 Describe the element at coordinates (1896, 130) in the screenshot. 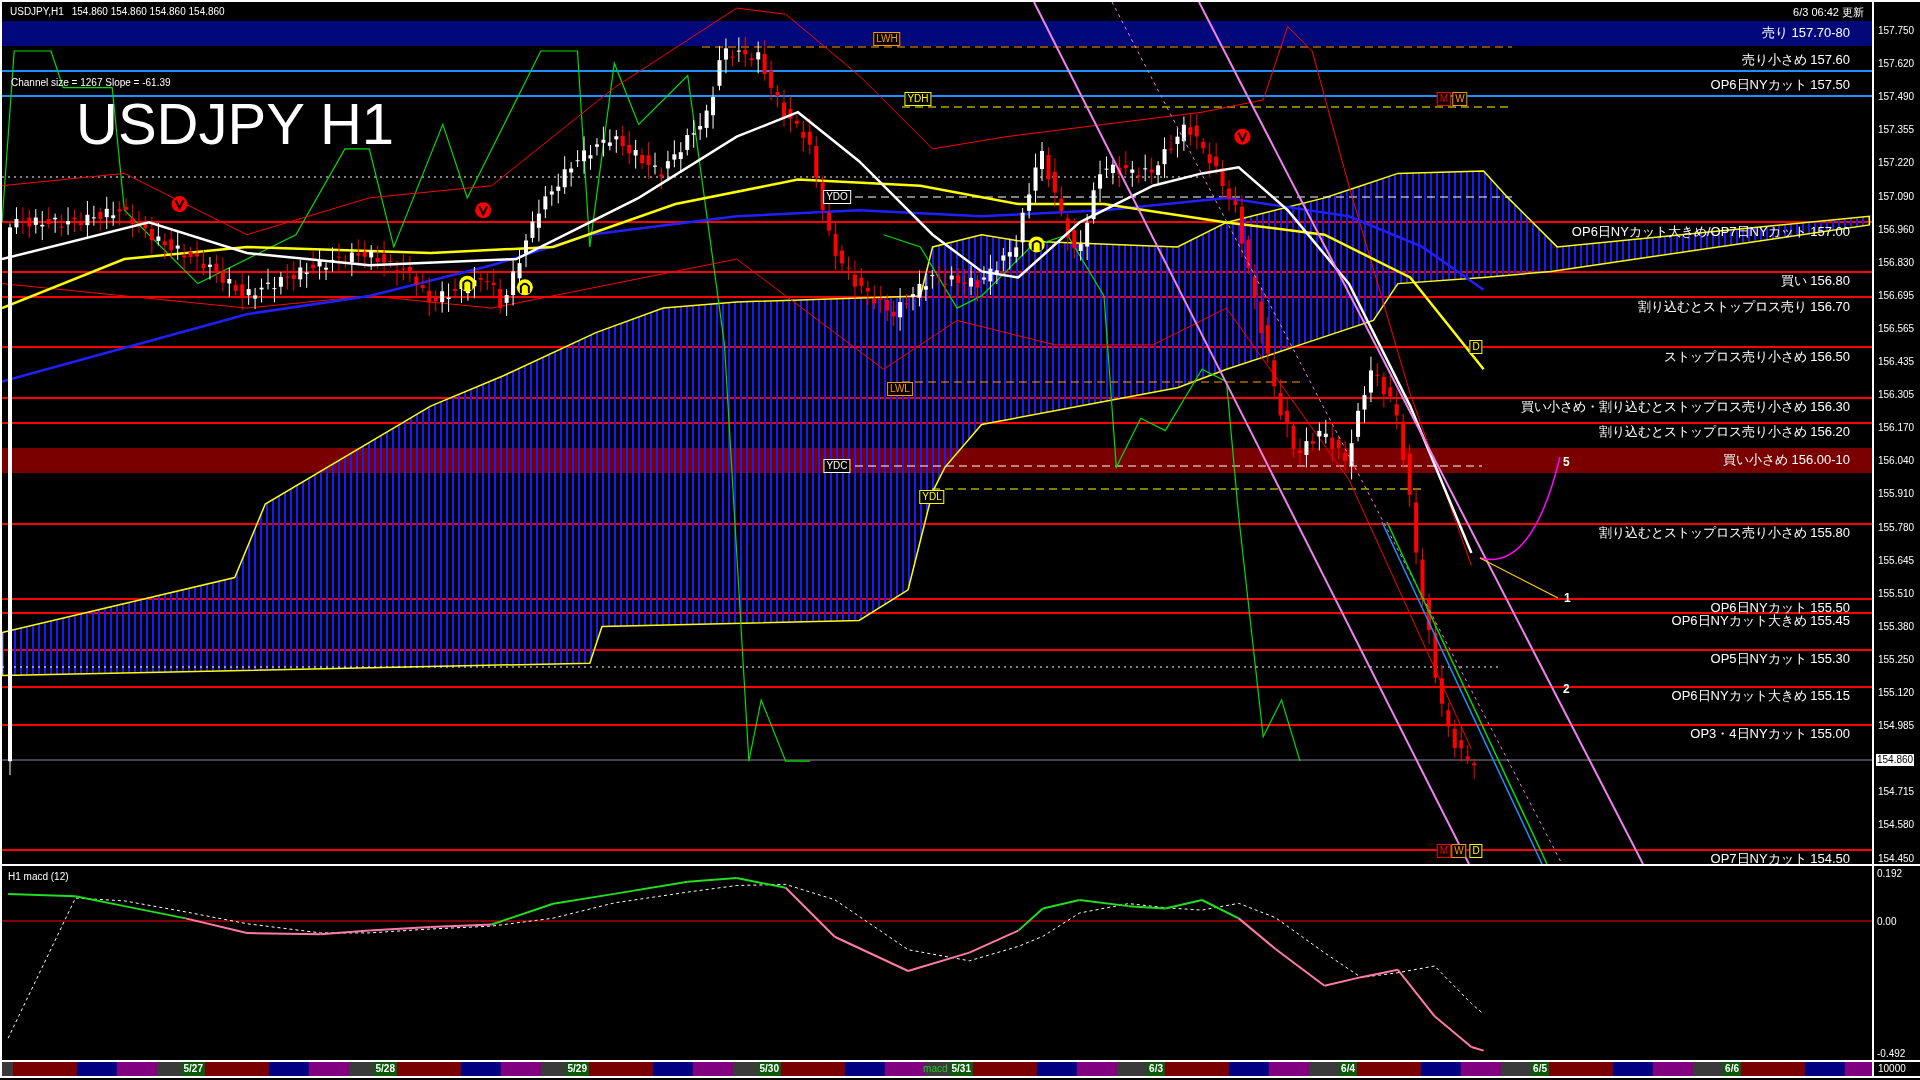

I see `price-axis-tick: 157.355` at that location.